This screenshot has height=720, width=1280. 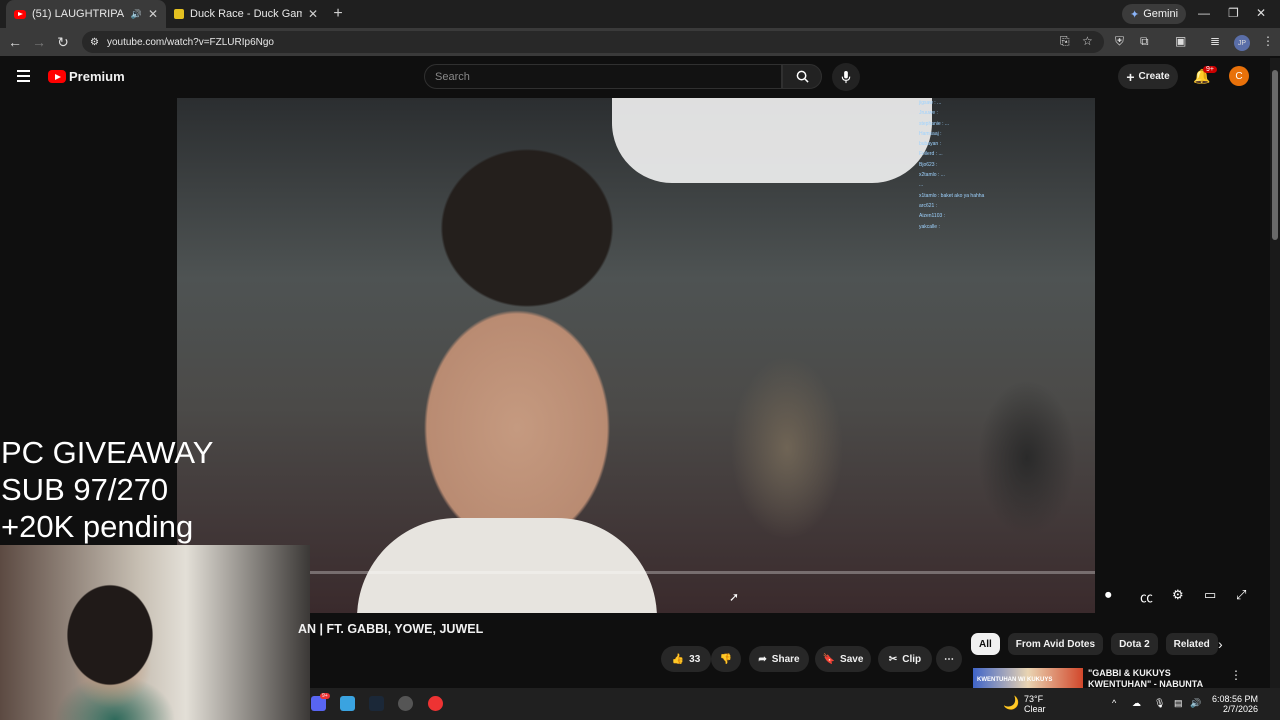 I want to click on back-icon: ←, so click(x=15, y=42).